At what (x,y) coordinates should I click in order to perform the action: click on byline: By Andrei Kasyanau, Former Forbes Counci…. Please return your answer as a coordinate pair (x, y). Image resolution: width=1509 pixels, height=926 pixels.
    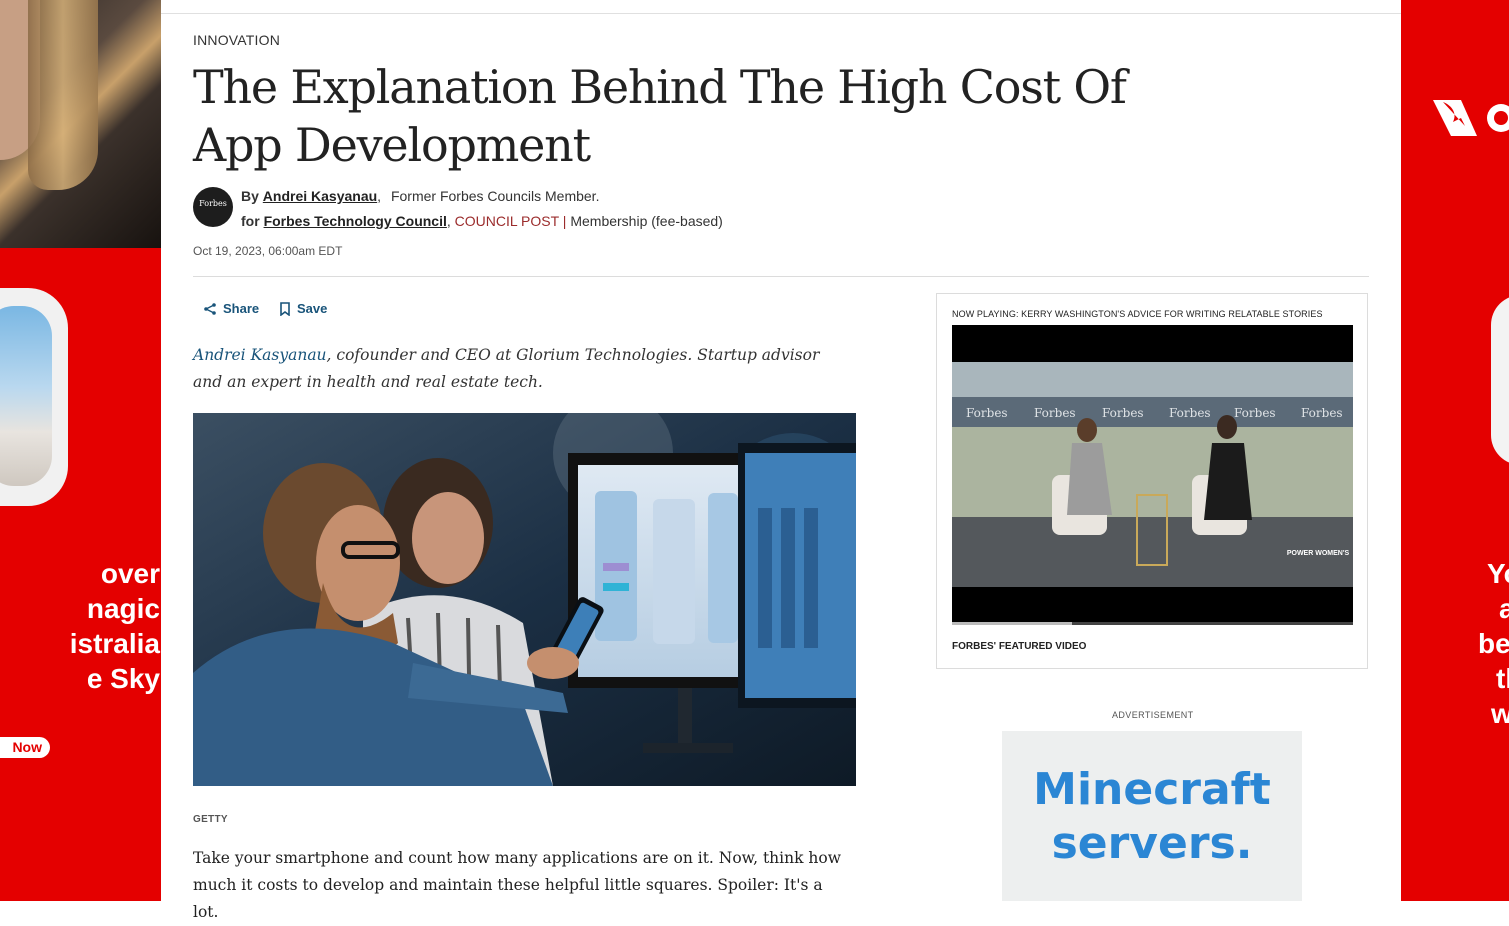
    Looking at the image, I should click on (420, 196).